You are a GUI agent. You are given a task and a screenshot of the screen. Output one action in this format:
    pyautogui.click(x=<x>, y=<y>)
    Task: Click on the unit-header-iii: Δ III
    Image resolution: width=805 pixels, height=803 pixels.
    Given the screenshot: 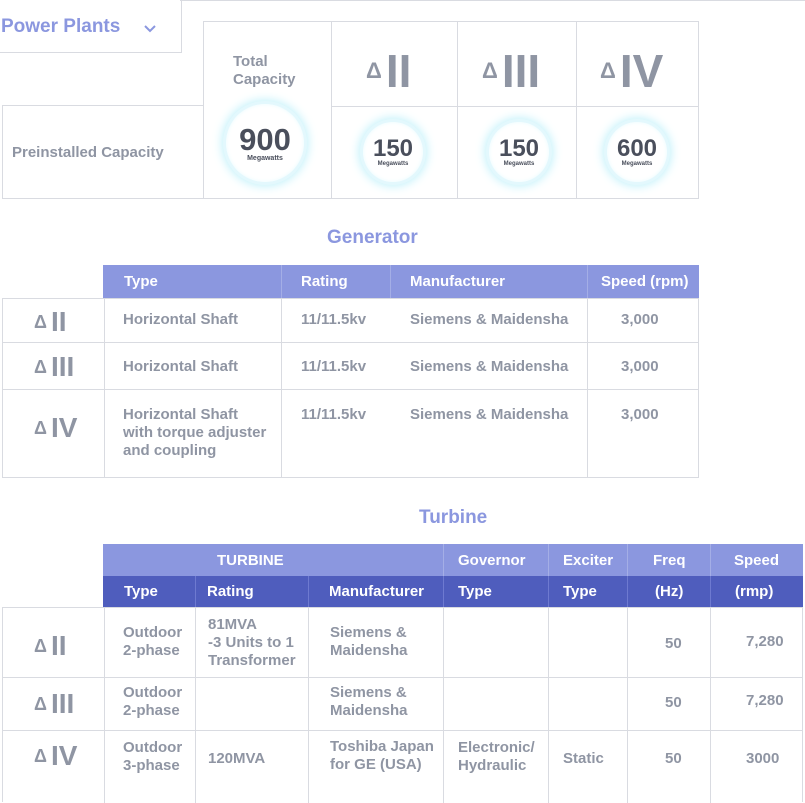 What is the action you would take?
    pyautogui.click(x=511, y=71)
    